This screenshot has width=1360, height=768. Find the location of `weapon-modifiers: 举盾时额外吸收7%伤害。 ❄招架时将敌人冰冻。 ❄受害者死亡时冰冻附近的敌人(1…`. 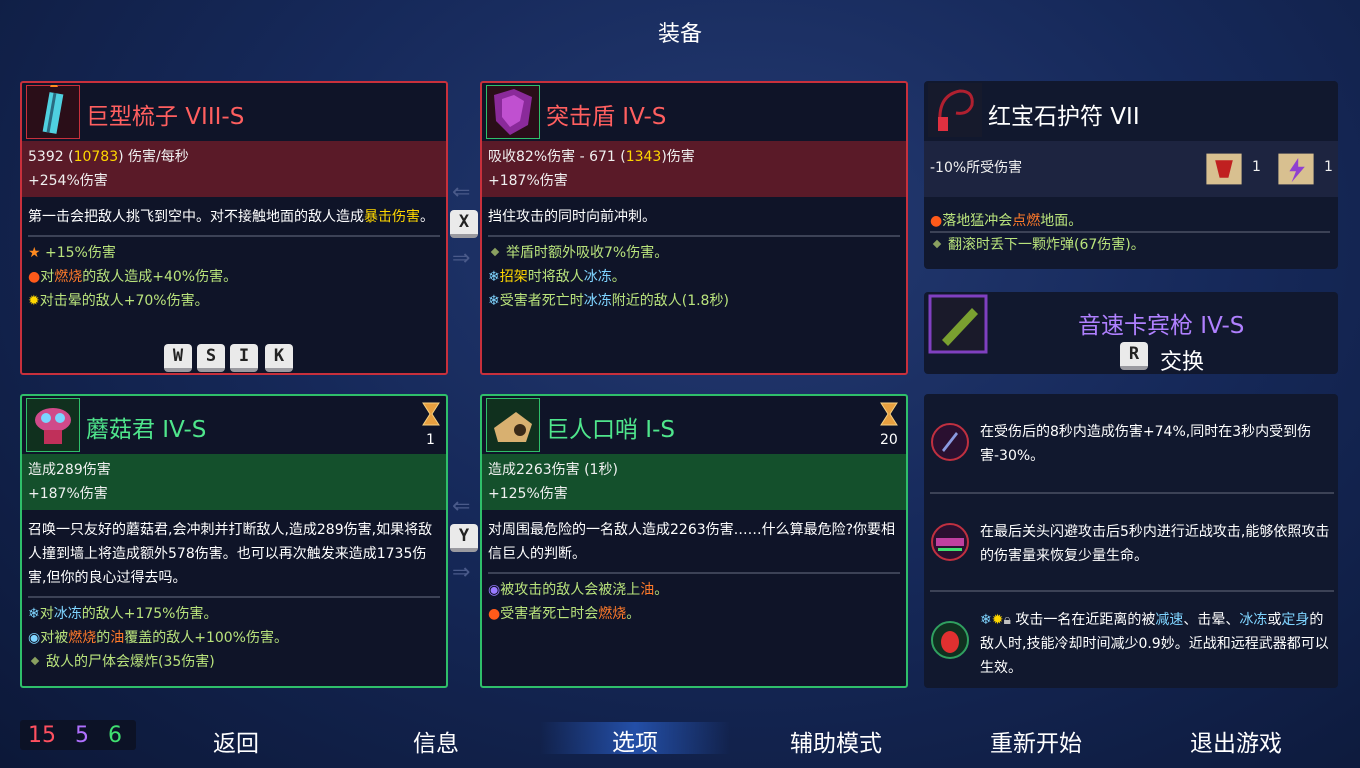

weapon-modifiers: 举盾时额外吸收7%伤害。 ❄招架时将敌人冰冻。 ❄受害者死亡时冰冻附近的敌人(1… is located at coordinates (694, 277).